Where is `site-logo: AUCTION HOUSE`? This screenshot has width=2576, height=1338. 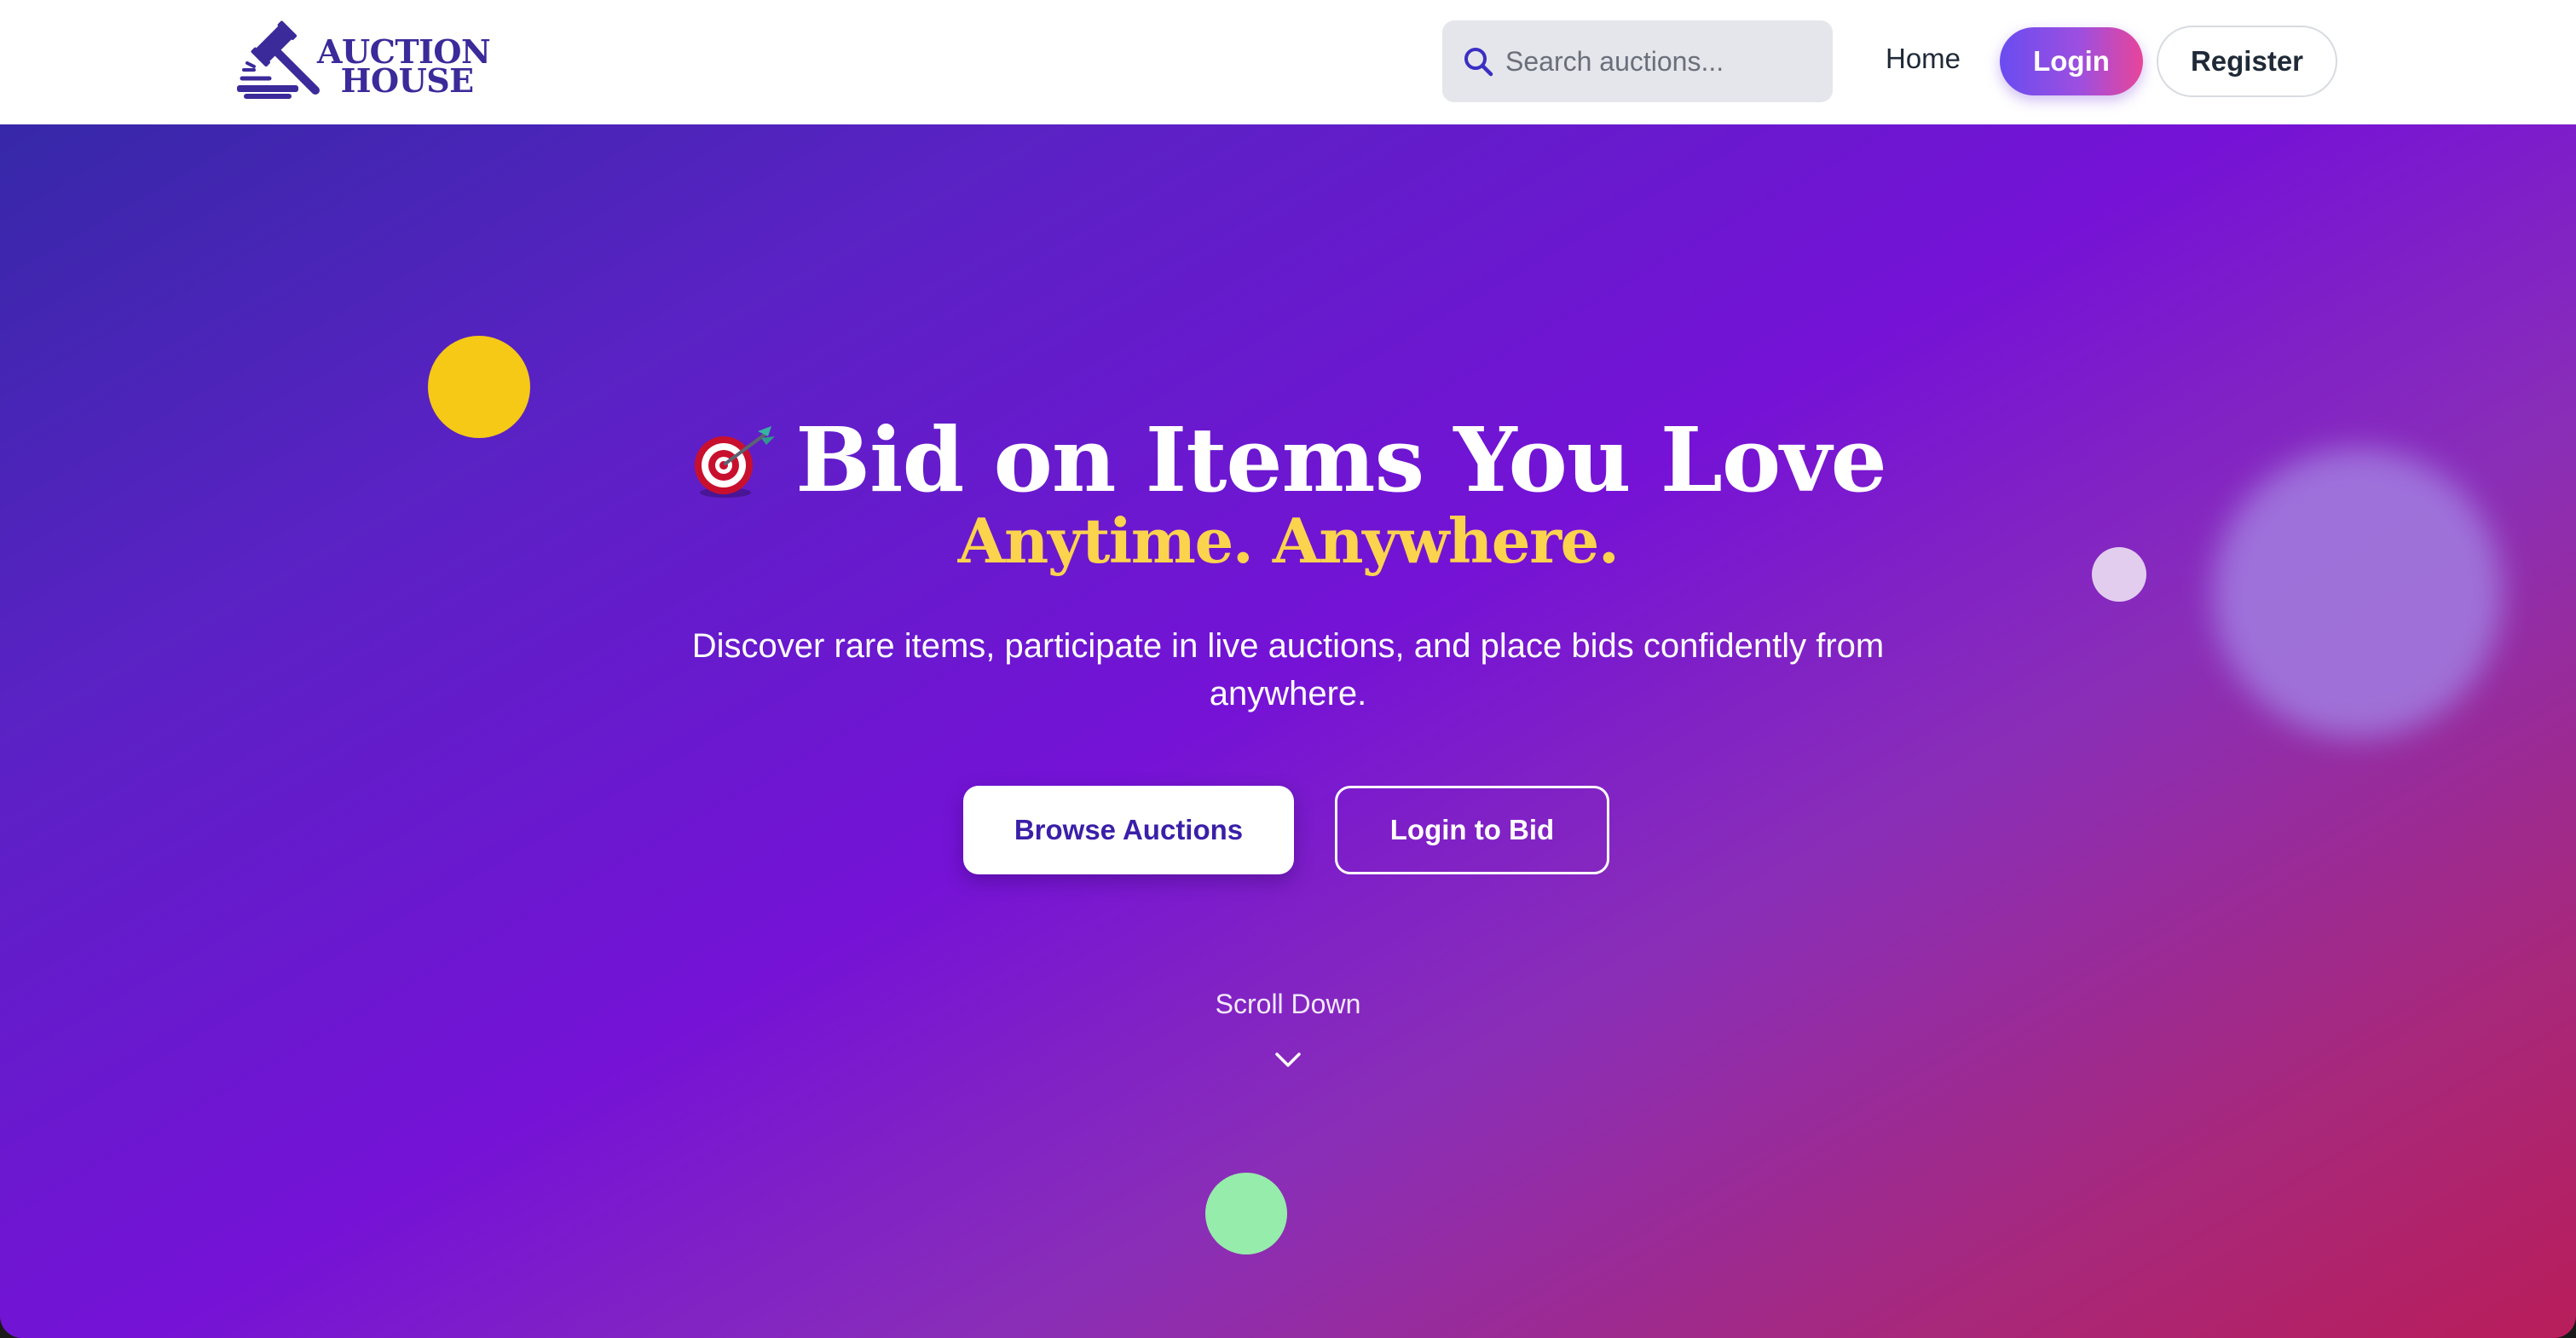
site-logo: AUCTION HOUSE is located at coordinates (363, 62).